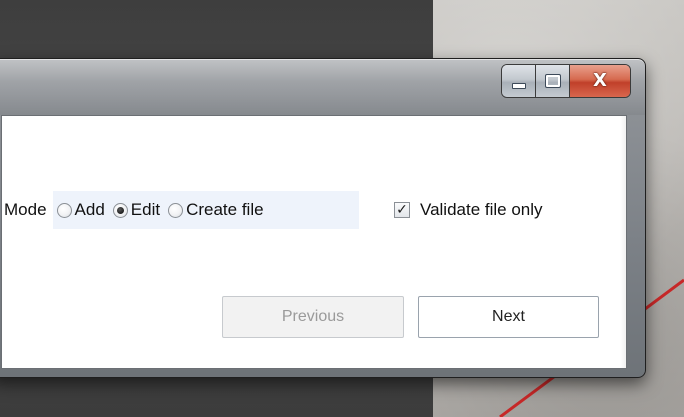 The height and width of the screenshot is (417, 684). I want to click on maximize-icon, so click(552, 81).